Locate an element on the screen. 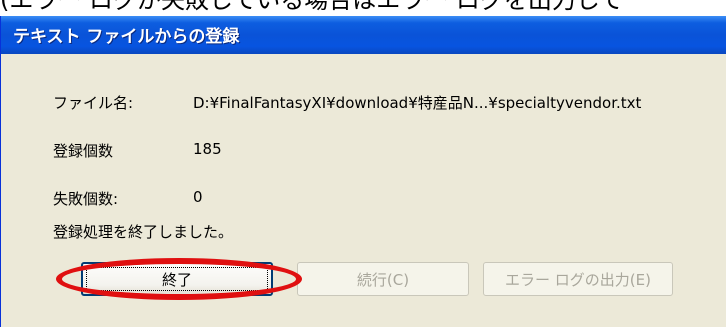 Image resolution: width=726 pixels, height=327 pixels. failed-count-value: 0 is located at coordinates (198, 197).